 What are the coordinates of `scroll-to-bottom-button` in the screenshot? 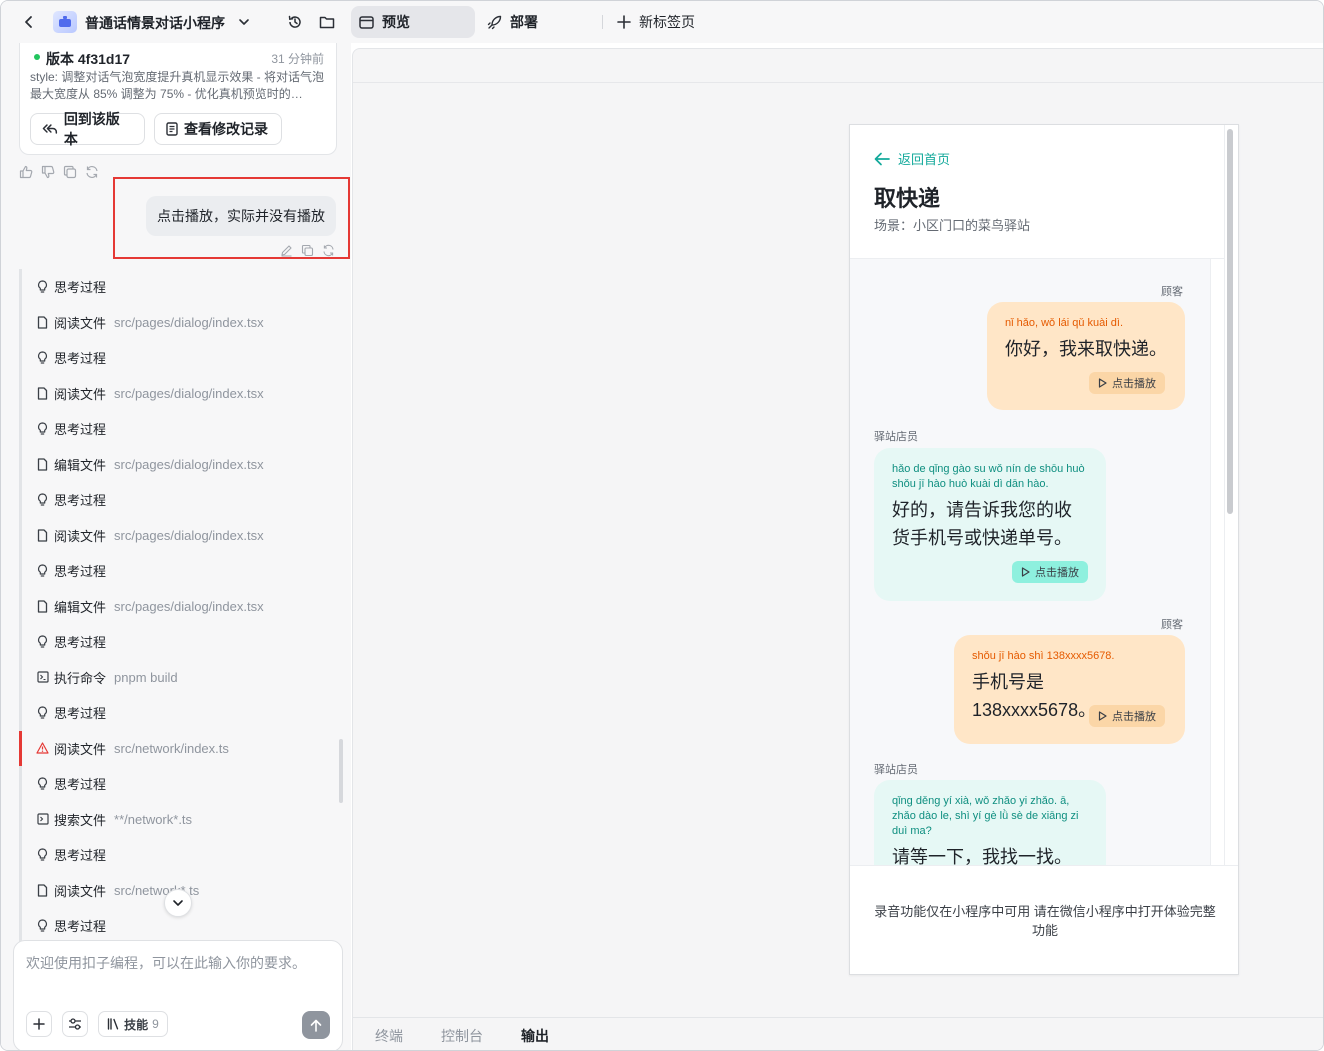 It's located at (178, 903).